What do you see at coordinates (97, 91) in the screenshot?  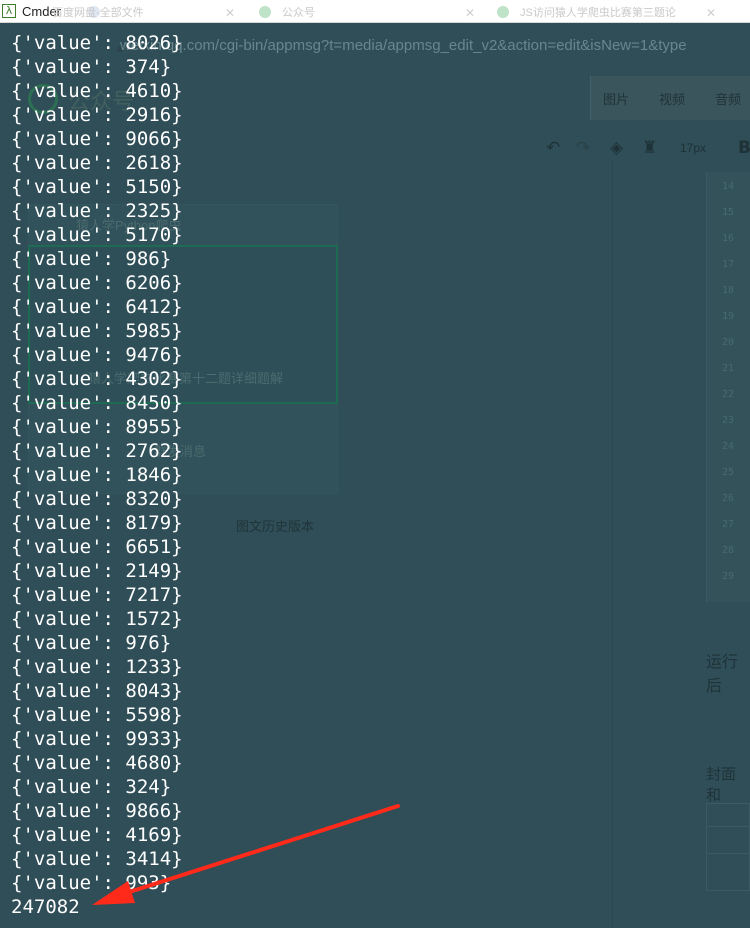 I see `console-line: {'value': 4610}` at bounding box center [97, 91].